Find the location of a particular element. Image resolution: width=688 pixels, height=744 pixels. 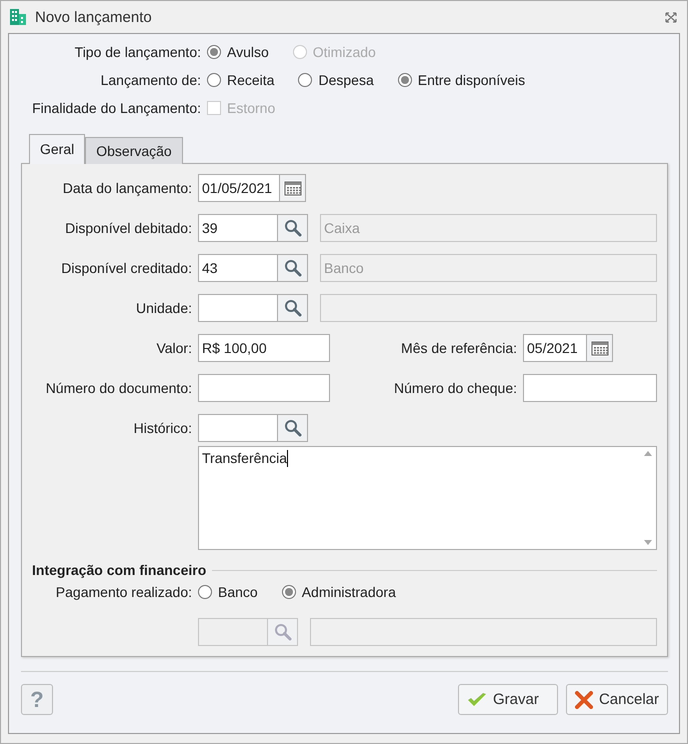

tab: Observação is located at coordinates (134, 150).